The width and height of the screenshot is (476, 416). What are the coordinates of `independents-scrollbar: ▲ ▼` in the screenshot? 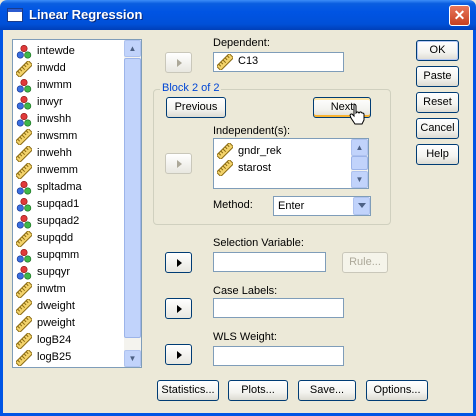 It's located at (359, 163).